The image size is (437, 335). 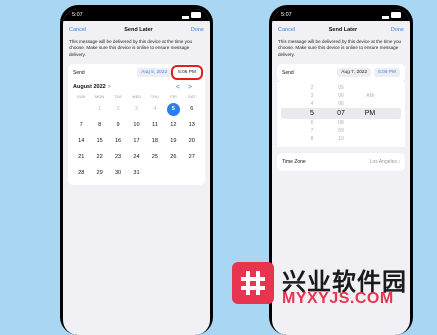 I want to click on calendar-day: 15, so click(x=99, y=141).